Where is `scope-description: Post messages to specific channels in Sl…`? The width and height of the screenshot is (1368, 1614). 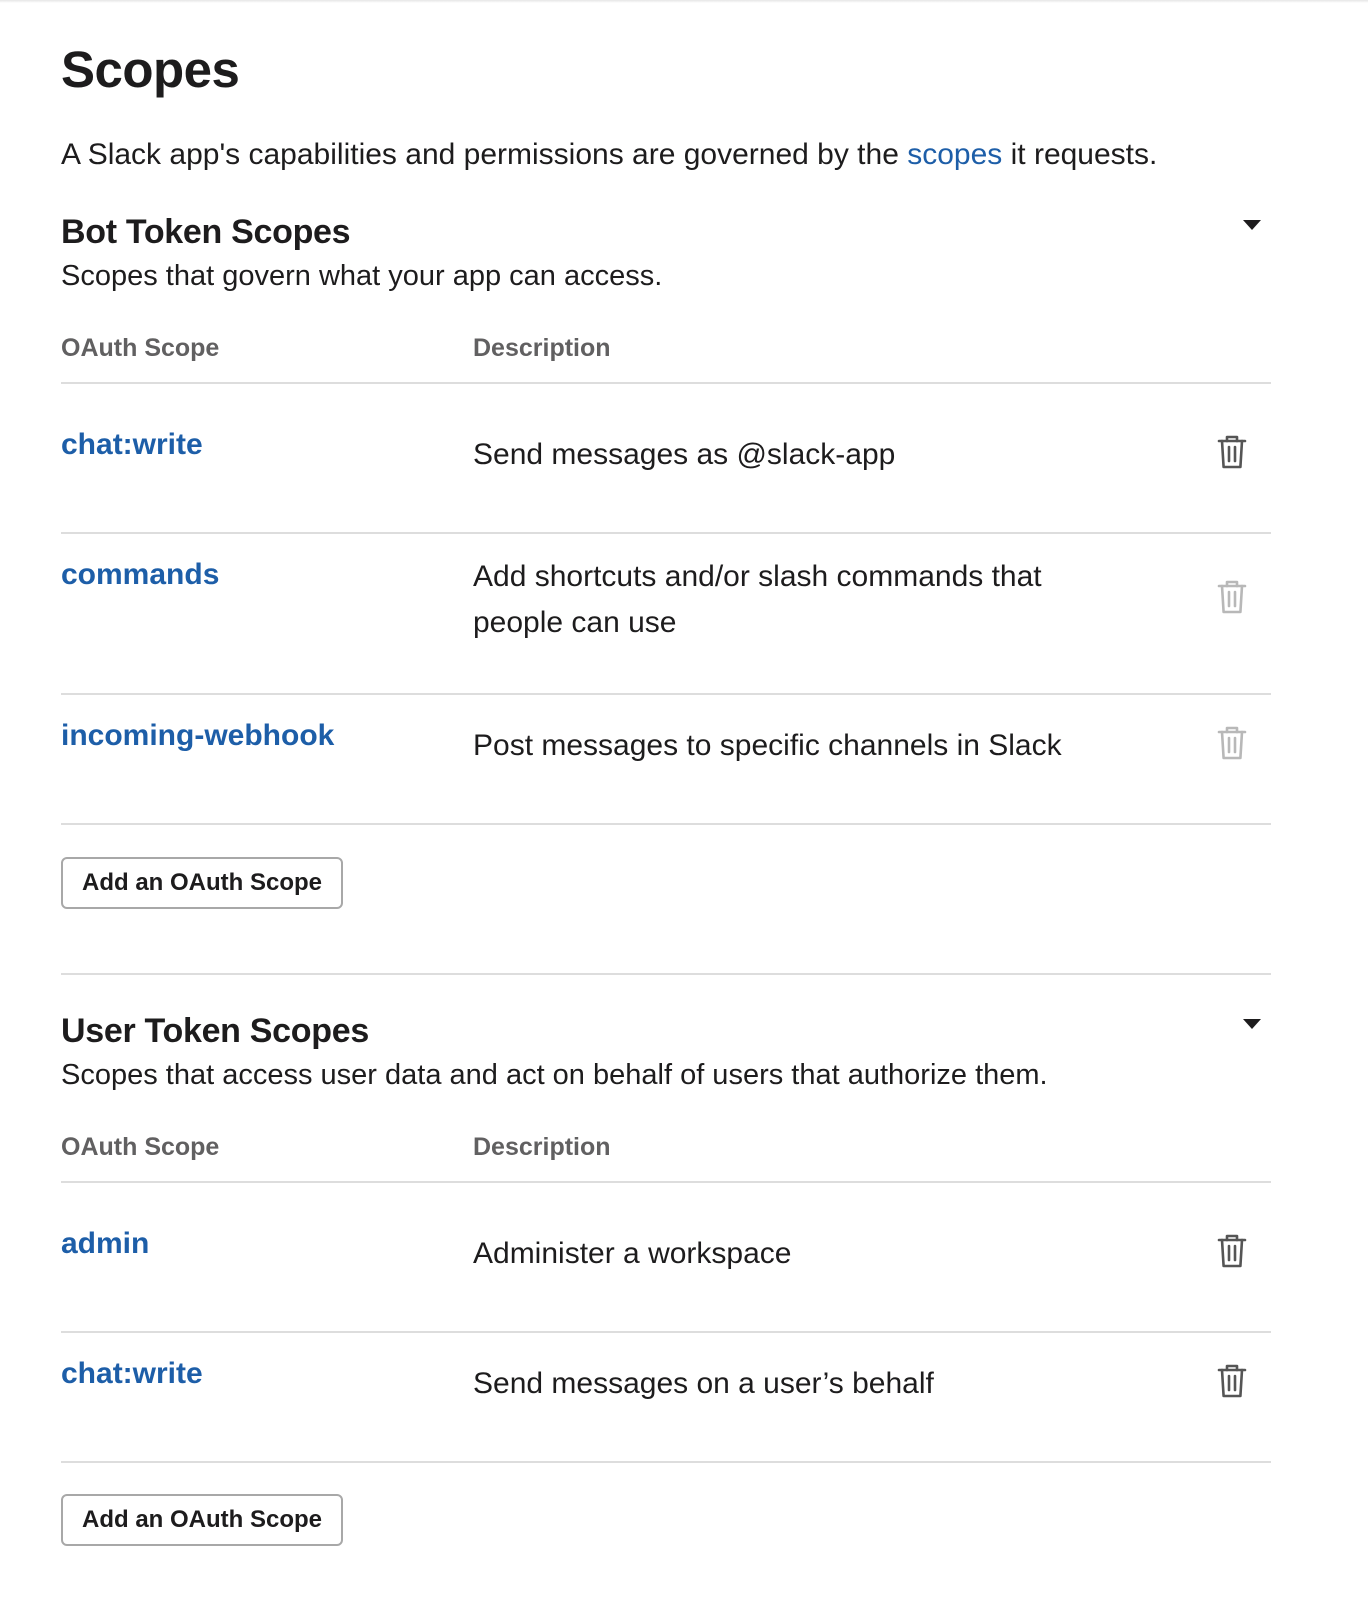 scope-description: Post messages to specific channels in Sl… is located at coordinates (767, 745).